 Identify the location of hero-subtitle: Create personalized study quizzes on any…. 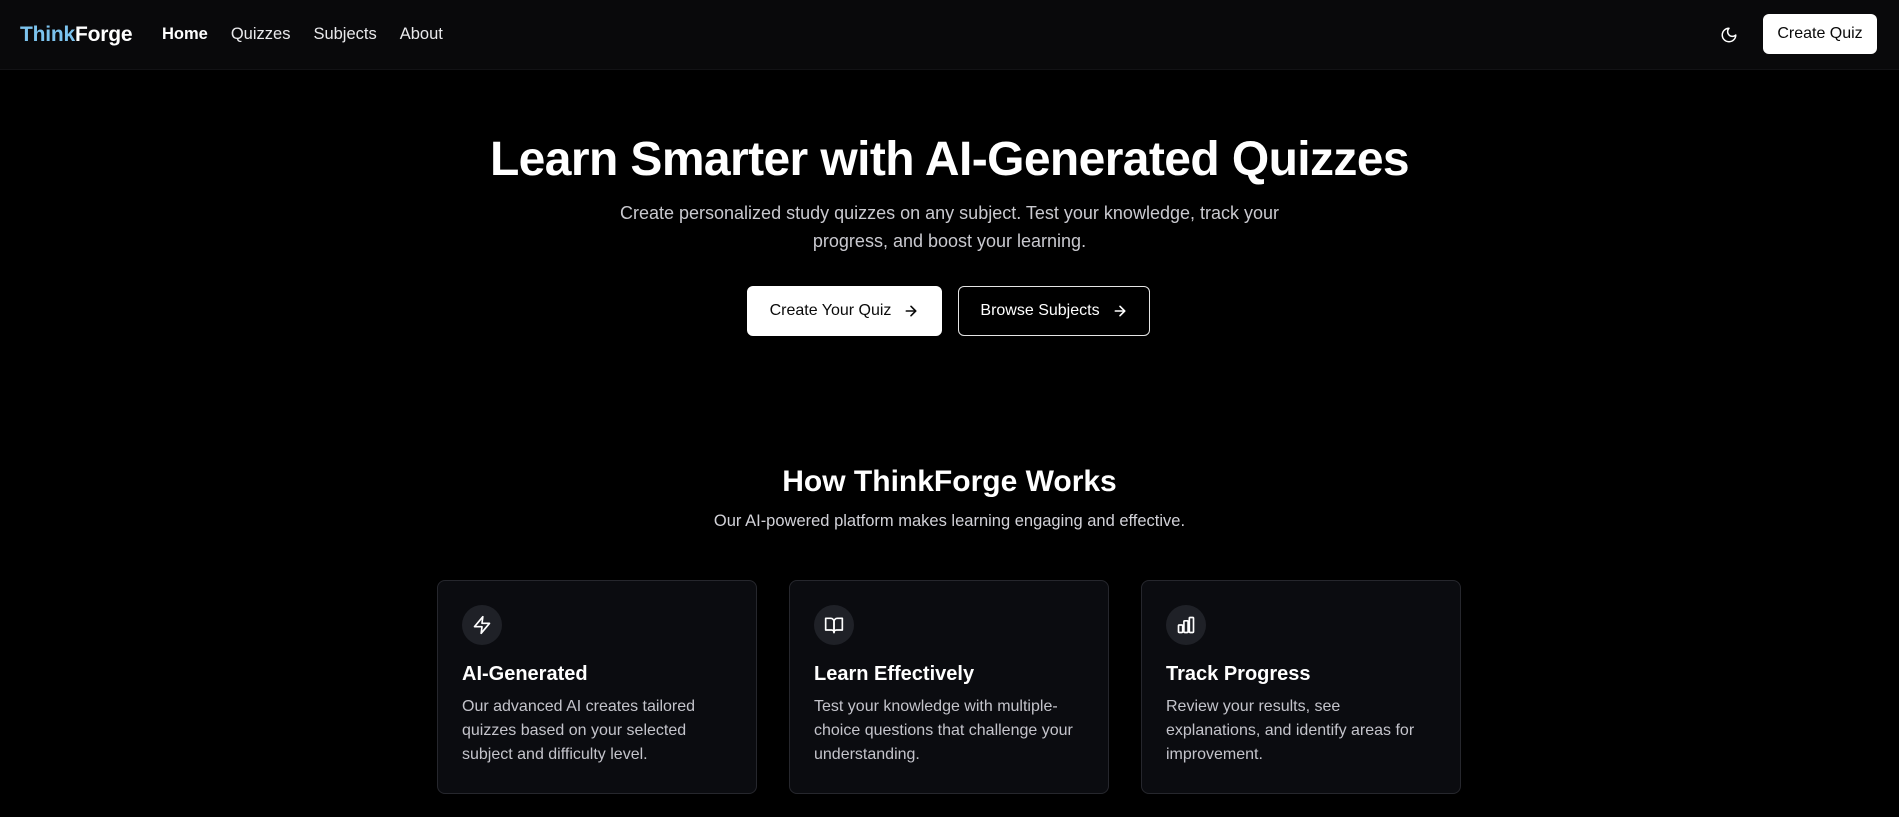
(949, 227).